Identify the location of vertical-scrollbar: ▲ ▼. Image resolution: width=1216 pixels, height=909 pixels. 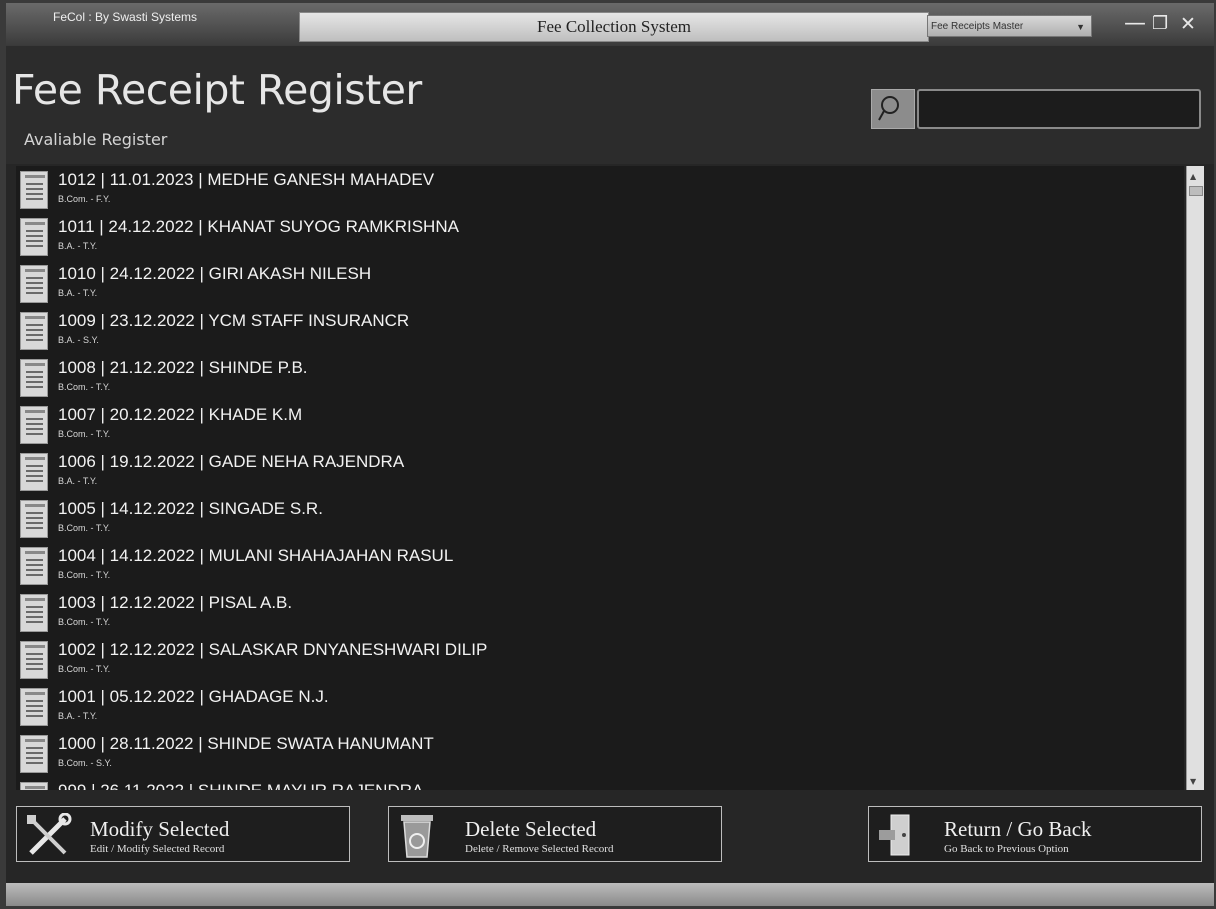
(1195, 478).